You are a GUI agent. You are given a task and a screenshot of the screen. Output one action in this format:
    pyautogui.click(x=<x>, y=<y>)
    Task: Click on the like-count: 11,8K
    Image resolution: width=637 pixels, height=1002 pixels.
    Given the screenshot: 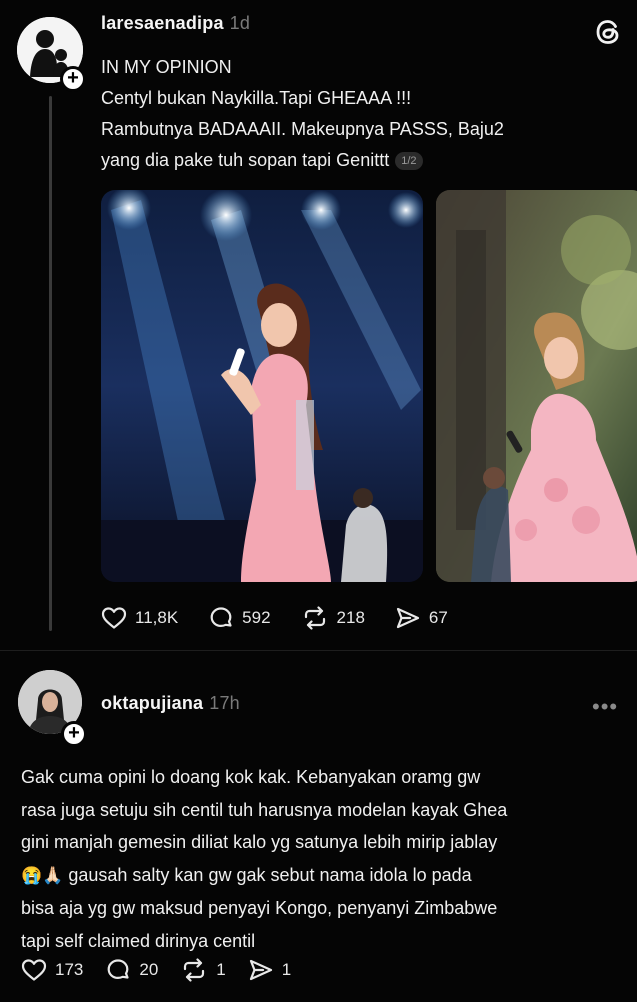 What is the action you would take?
    pyautogui.click(x=157, y=617)
    